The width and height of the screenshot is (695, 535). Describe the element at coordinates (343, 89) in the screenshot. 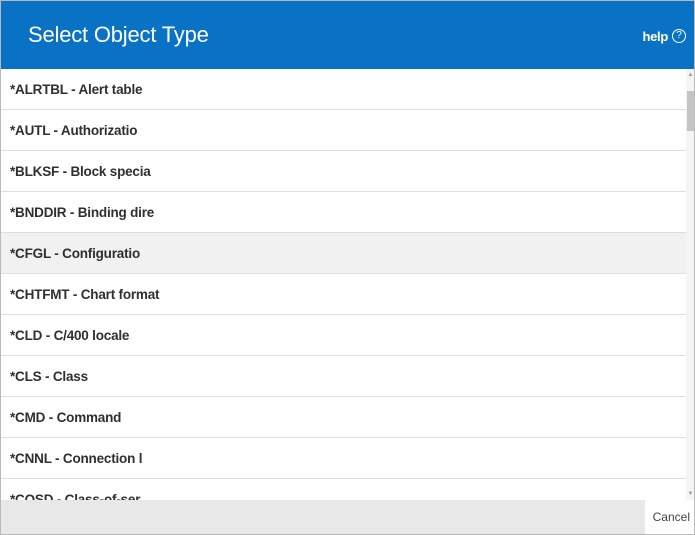

I see `list-item: *ALRTBL - Alert table` at that location.